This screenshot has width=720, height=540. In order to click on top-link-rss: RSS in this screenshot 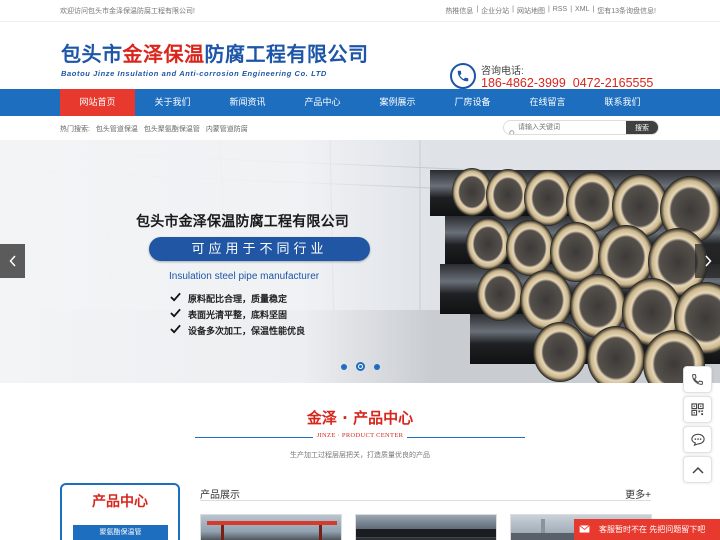, I will do `click(560, 11)`.